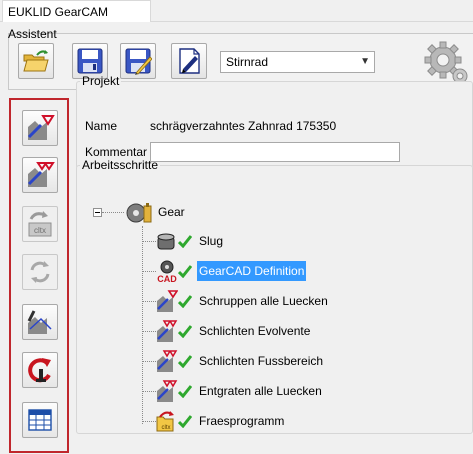  Describe the element at coordinates (116, 152) in the screenshot. I see `kommentar-label: Kommentar` at that location.